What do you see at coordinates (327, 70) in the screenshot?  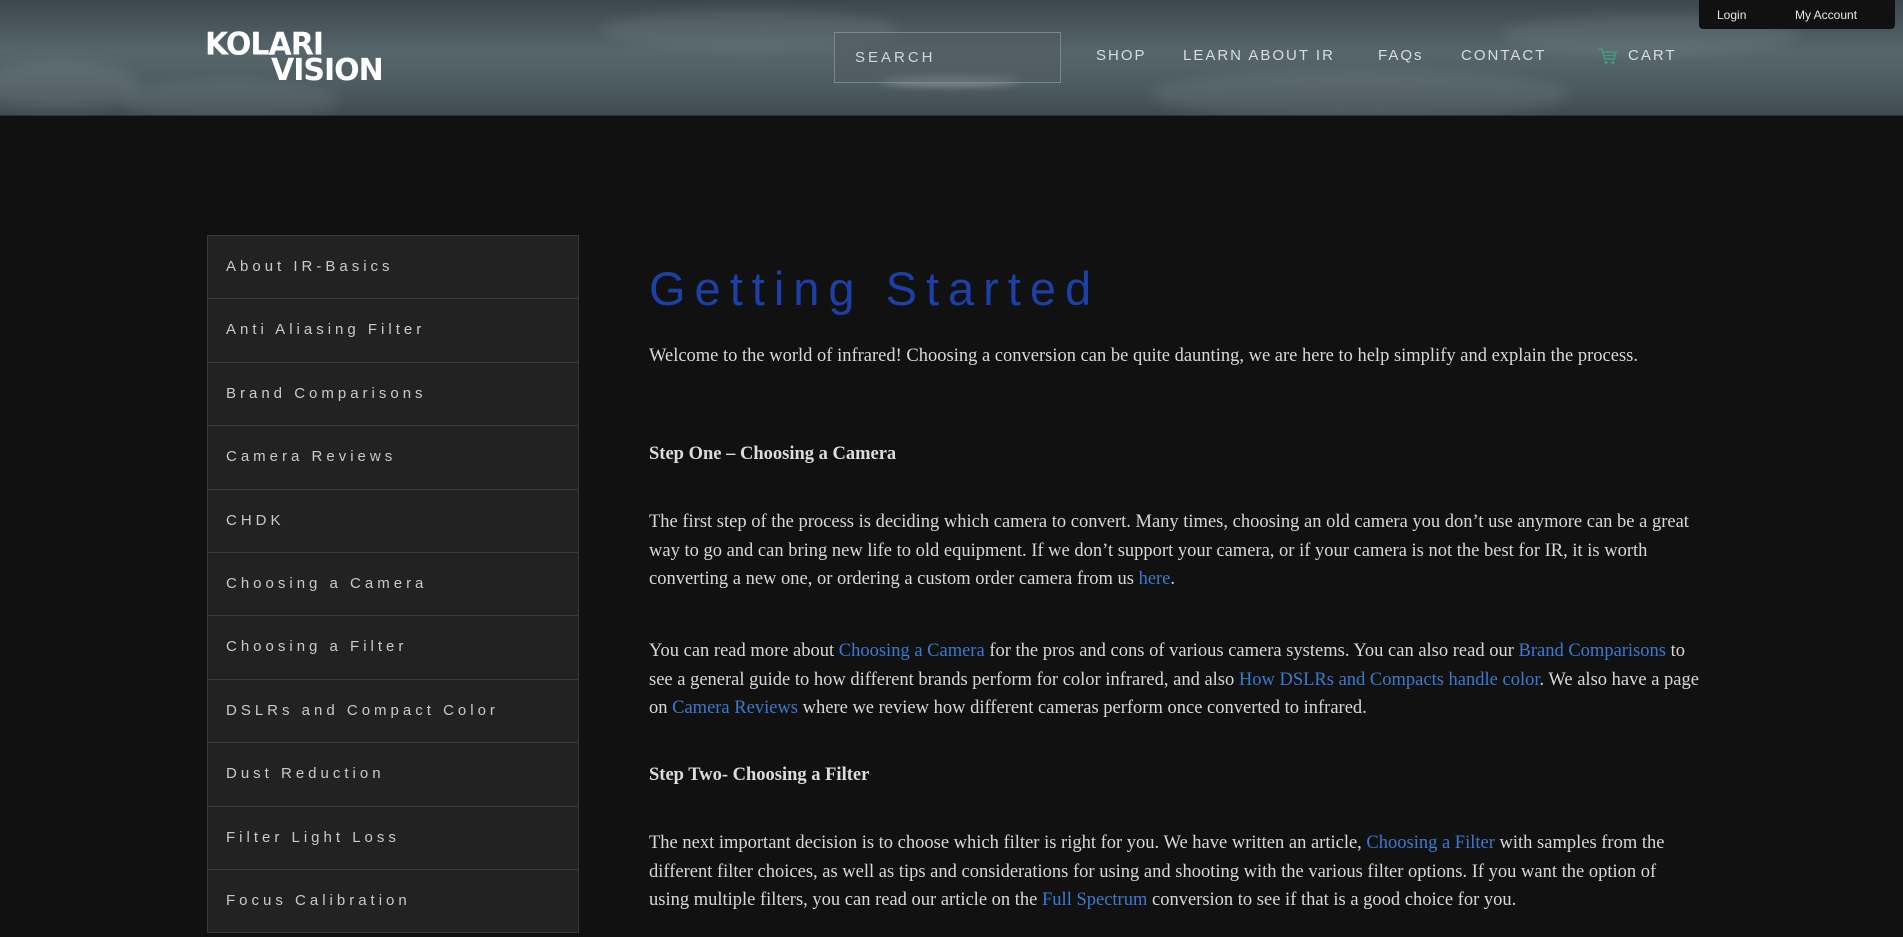 I see `logo-line-2: VISION` at bounding box center [327, 70].